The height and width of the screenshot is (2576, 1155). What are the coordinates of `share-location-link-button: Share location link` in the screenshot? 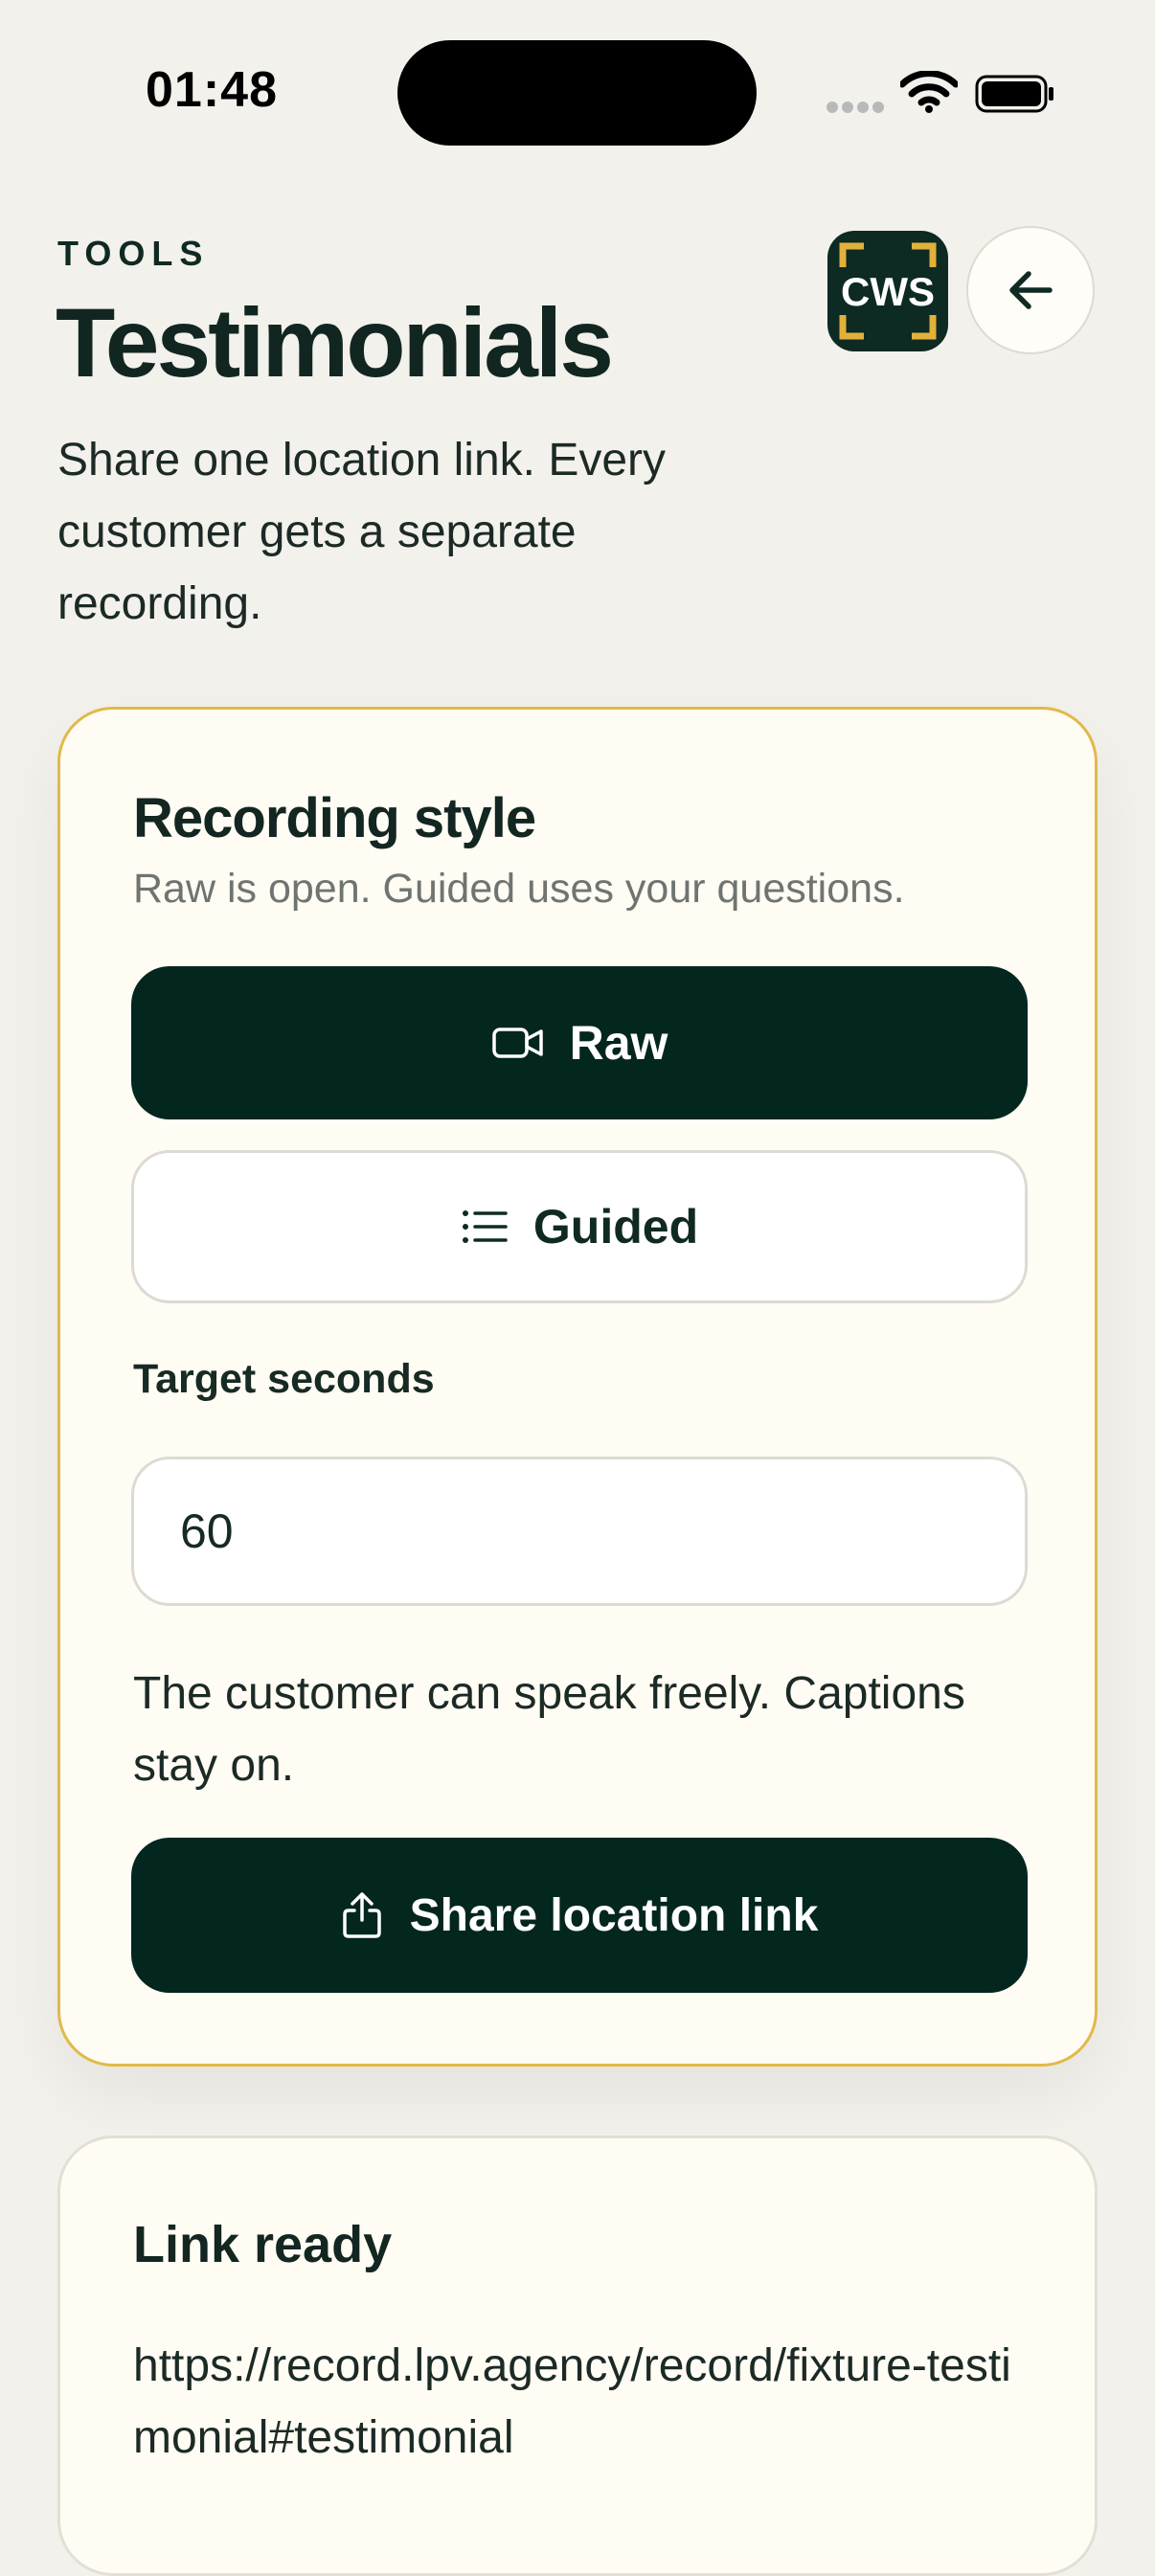 It's located at (579, 1915).